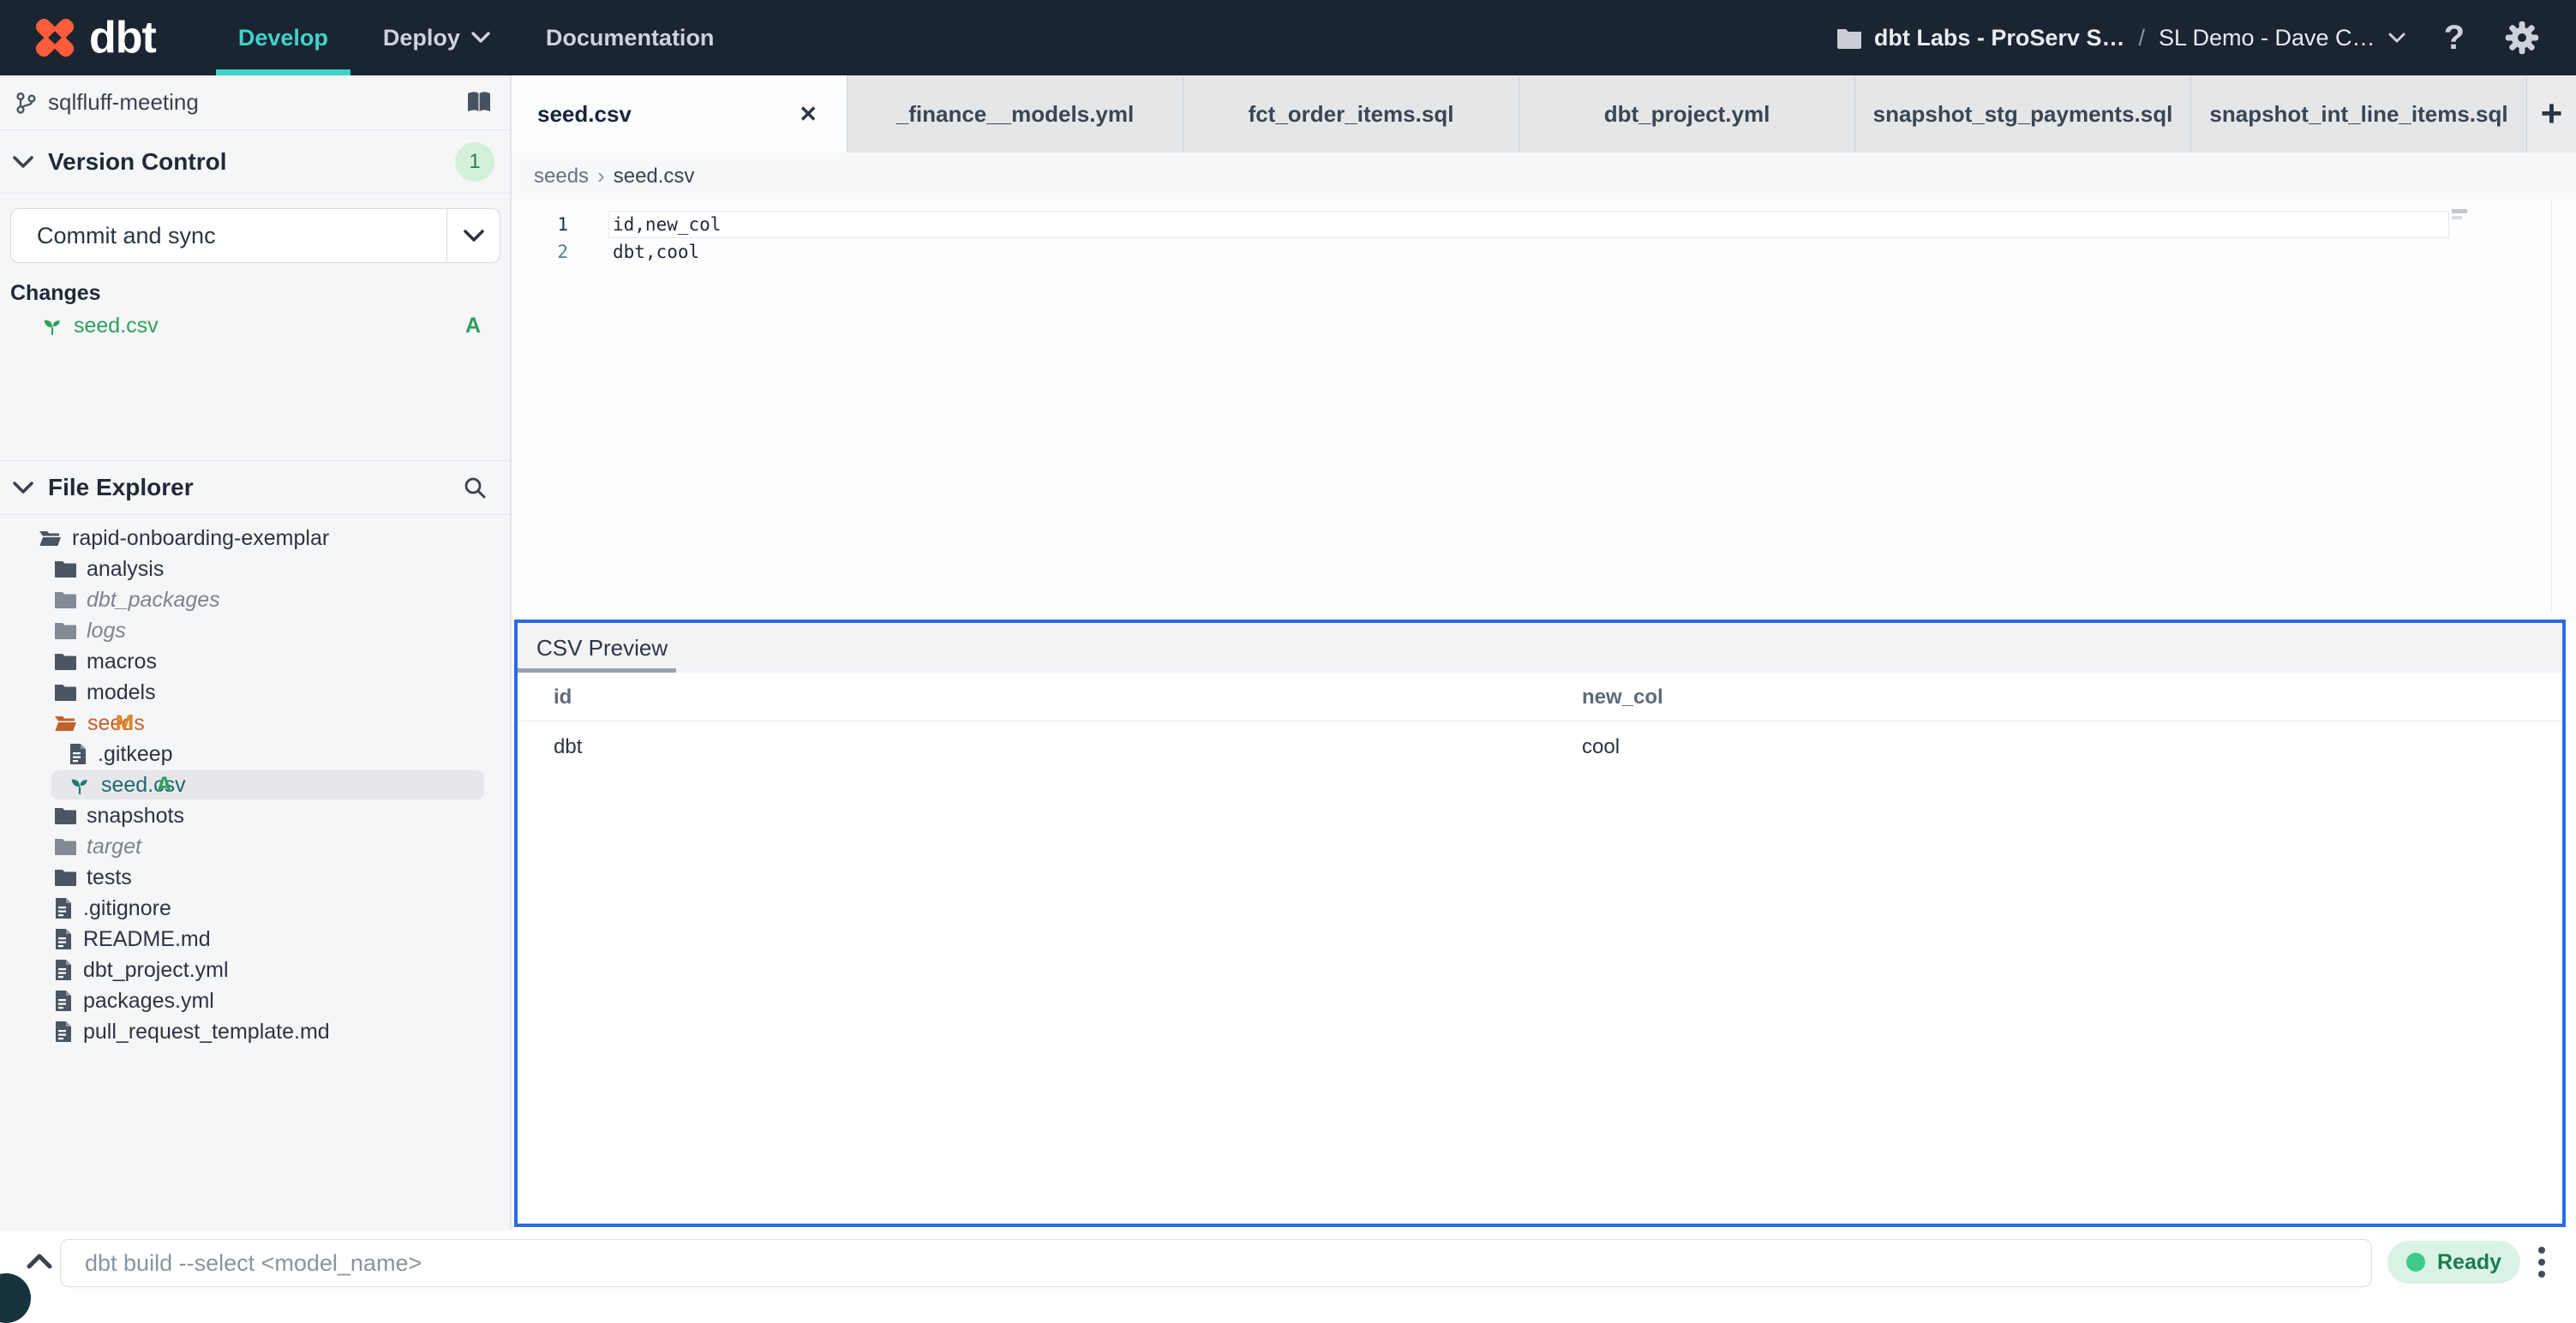 This screenshot has width=2576, height=1323. What do you see at coordinates (630, 38) in the screenshot?
I see `nav-item-documentation: Documentation` at bounding box center [630, 38].